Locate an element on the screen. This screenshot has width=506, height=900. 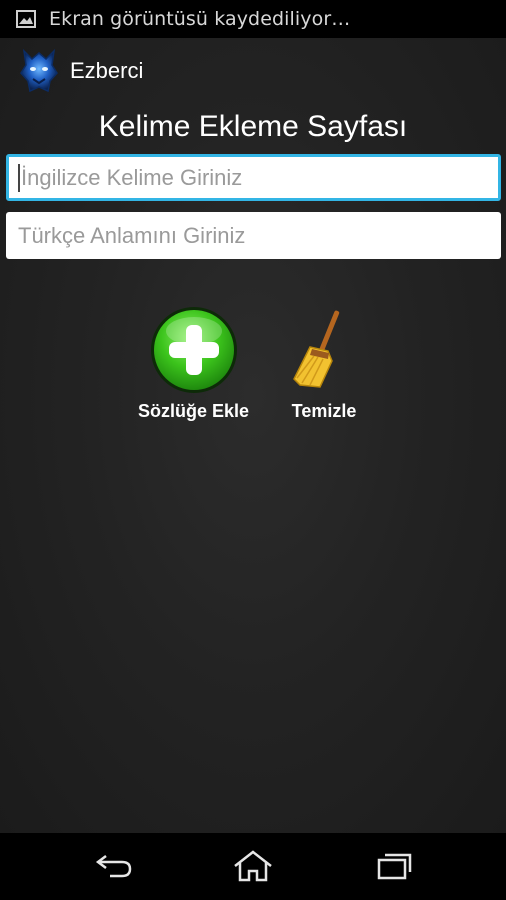
add-to-dictionary-button: Sözlüğe Ekle is located at coordinates (193, 363).